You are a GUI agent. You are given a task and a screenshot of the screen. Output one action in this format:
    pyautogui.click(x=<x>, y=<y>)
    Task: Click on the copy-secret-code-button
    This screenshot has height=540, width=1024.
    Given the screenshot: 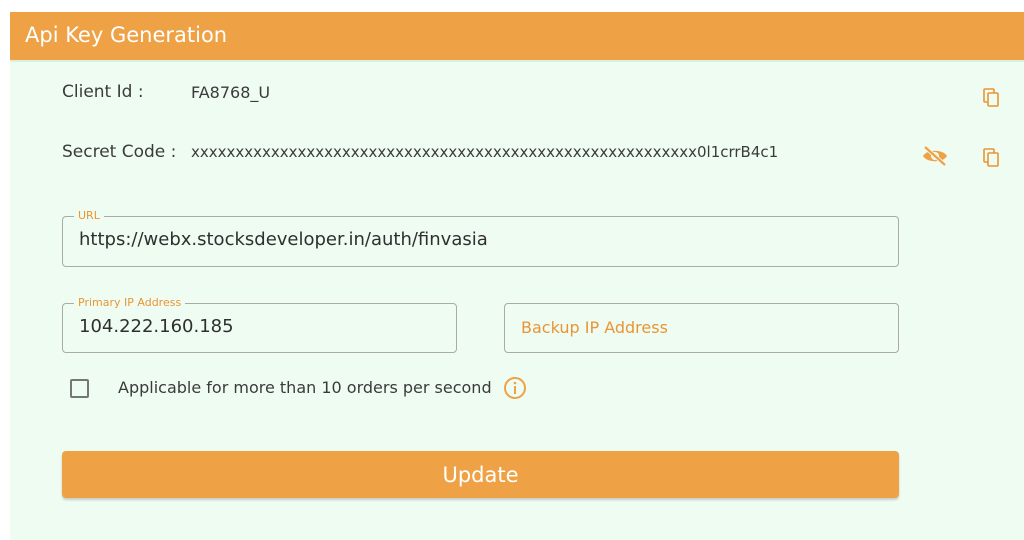 What is the action you would take?
    pyautogui.click(x=992, y=158)
    